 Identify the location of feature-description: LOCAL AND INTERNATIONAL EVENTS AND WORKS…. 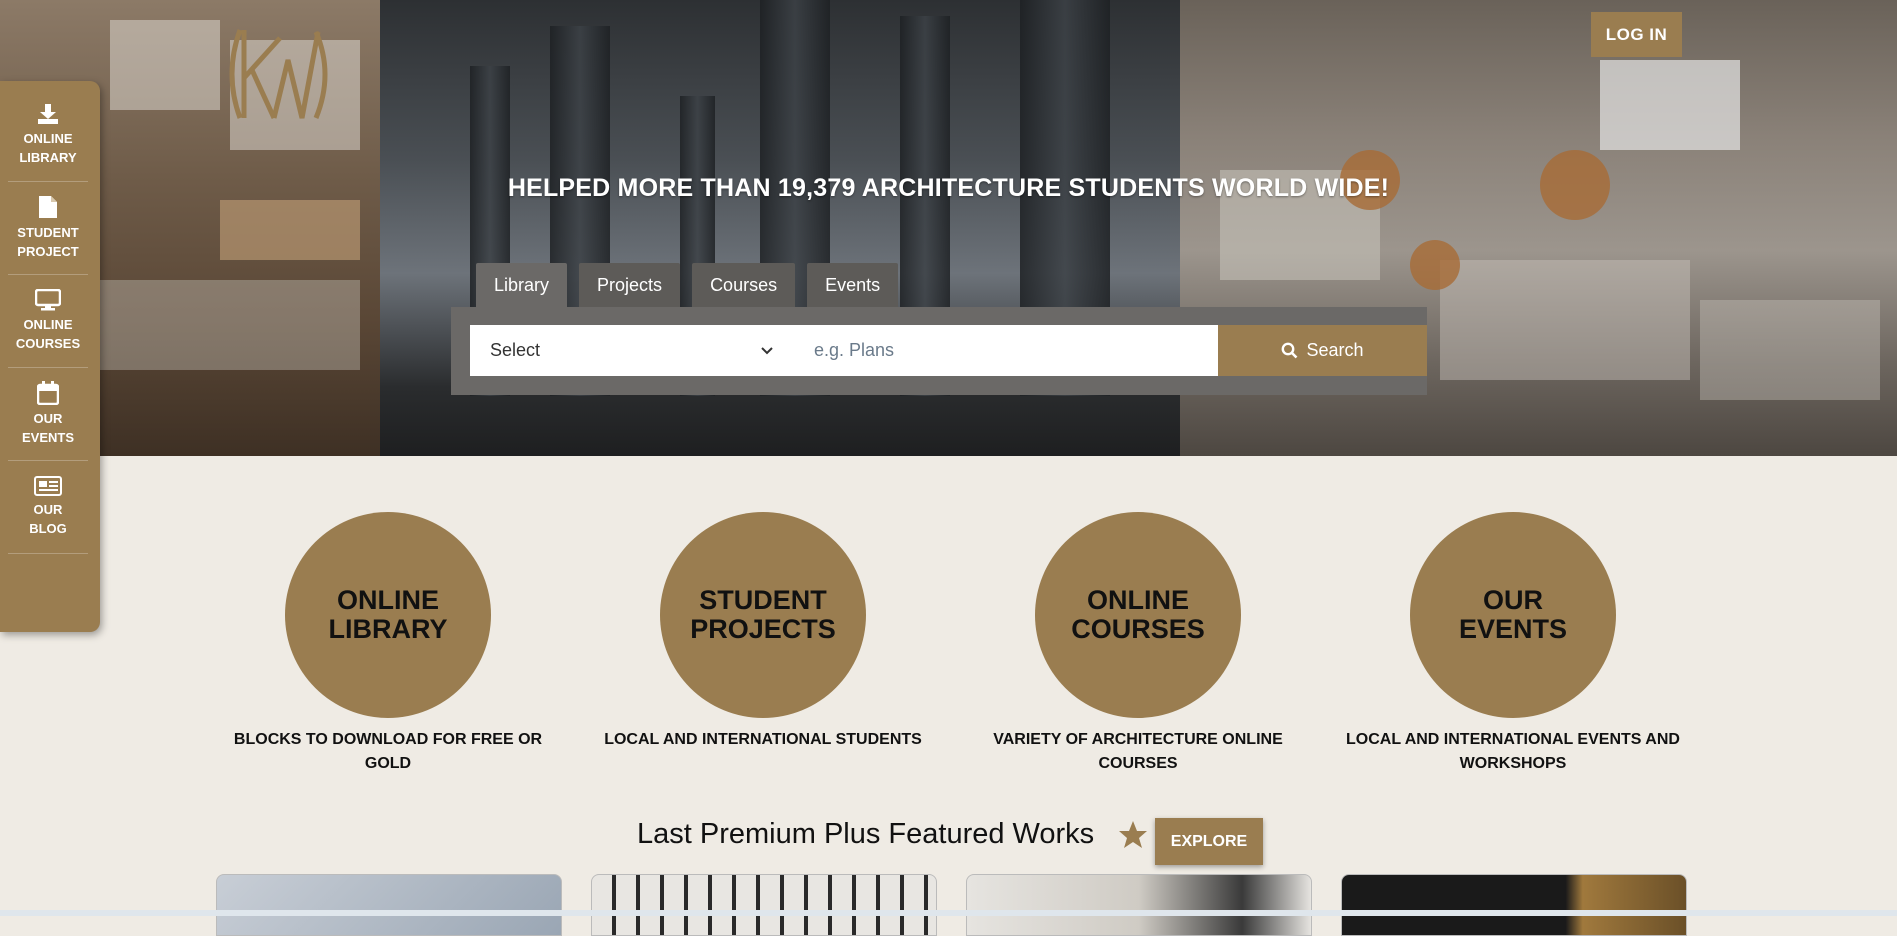
(1513, 751).